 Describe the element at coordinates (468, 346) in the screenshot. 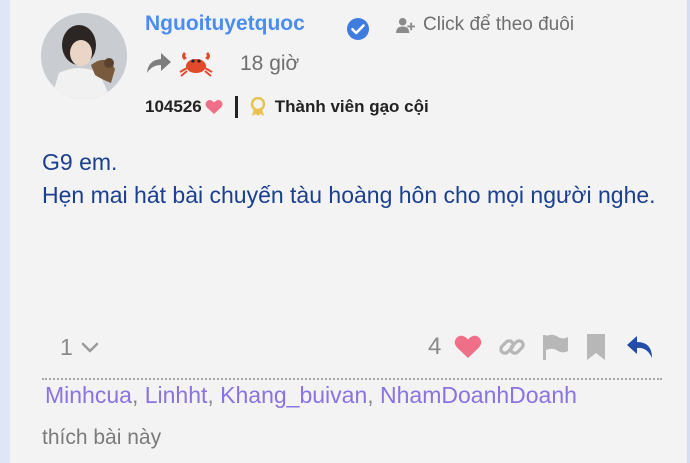

I see `like-heart-icon` at that location.